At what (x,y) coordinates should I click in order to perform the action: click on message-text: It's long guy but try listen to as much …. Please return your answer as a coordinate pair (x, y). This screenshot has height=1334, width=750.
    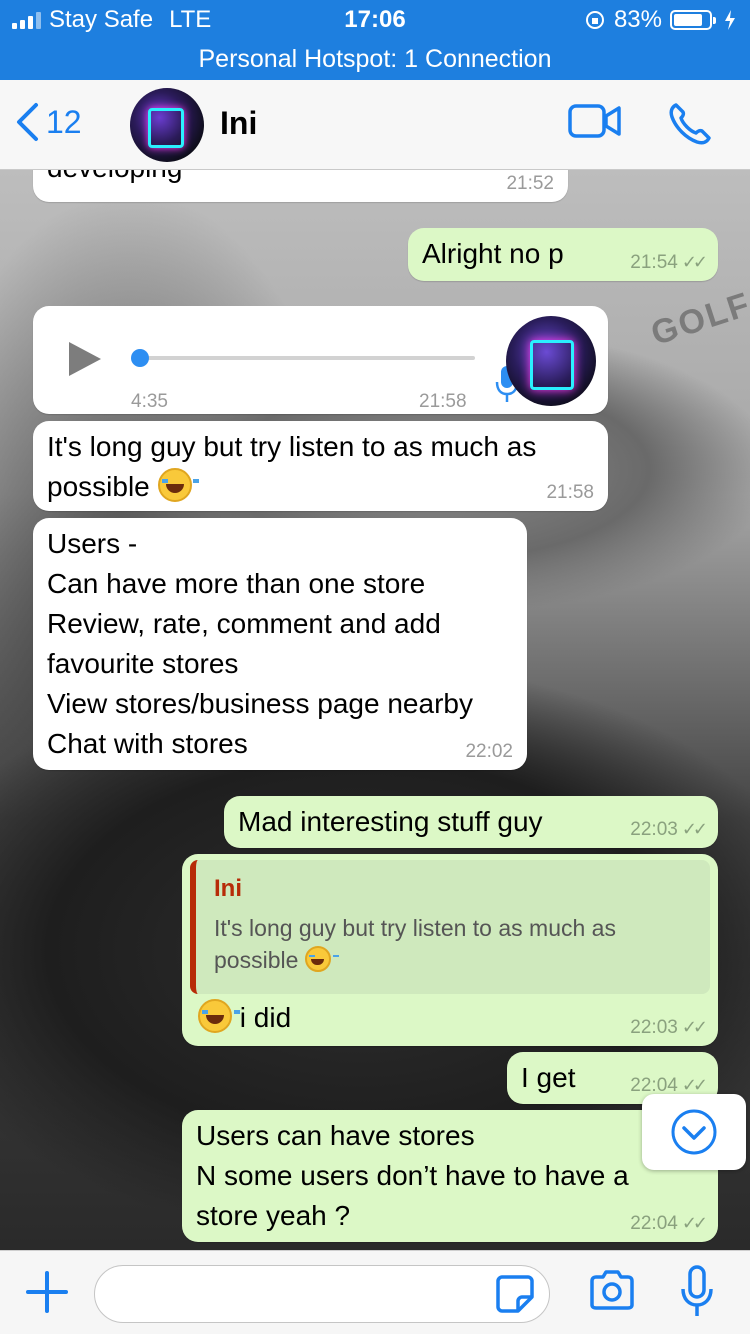
    Looking at the image, I should click on (292, 466).